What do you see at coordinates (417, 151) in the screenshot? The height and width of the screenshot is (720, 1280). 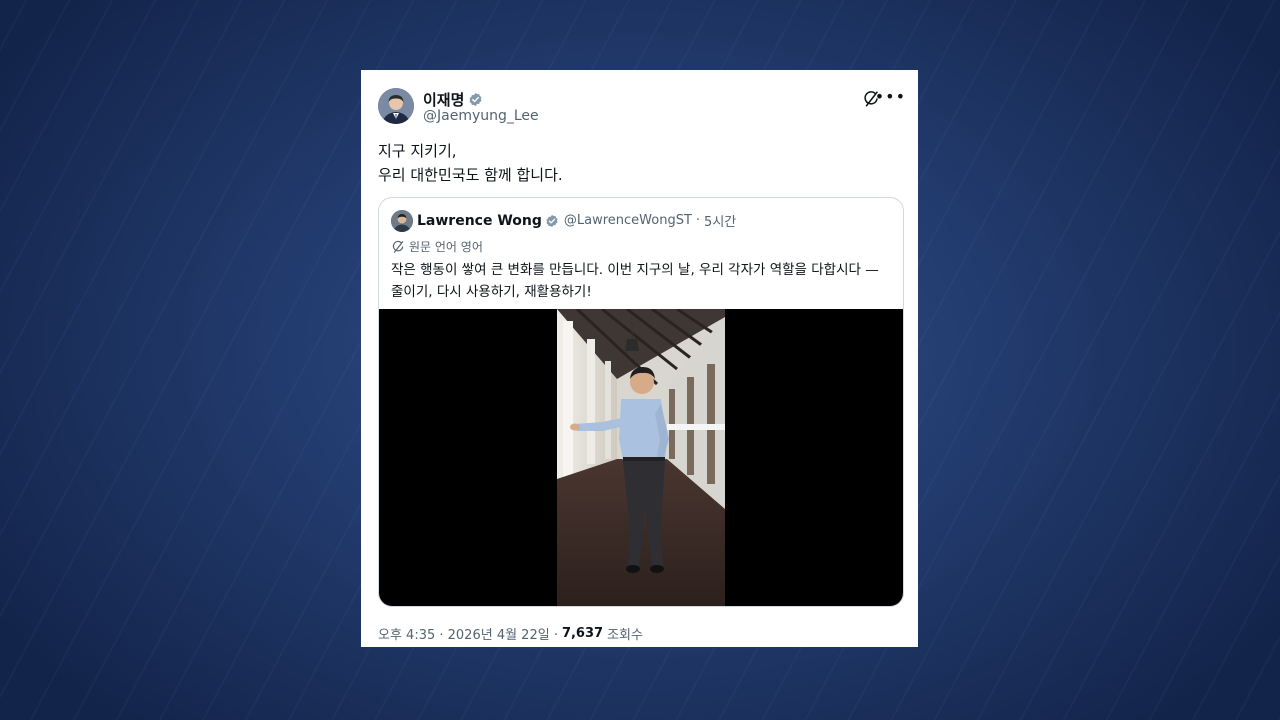 I see `post-text-line: 지구 지키기,` at bounding box center [417, 151].